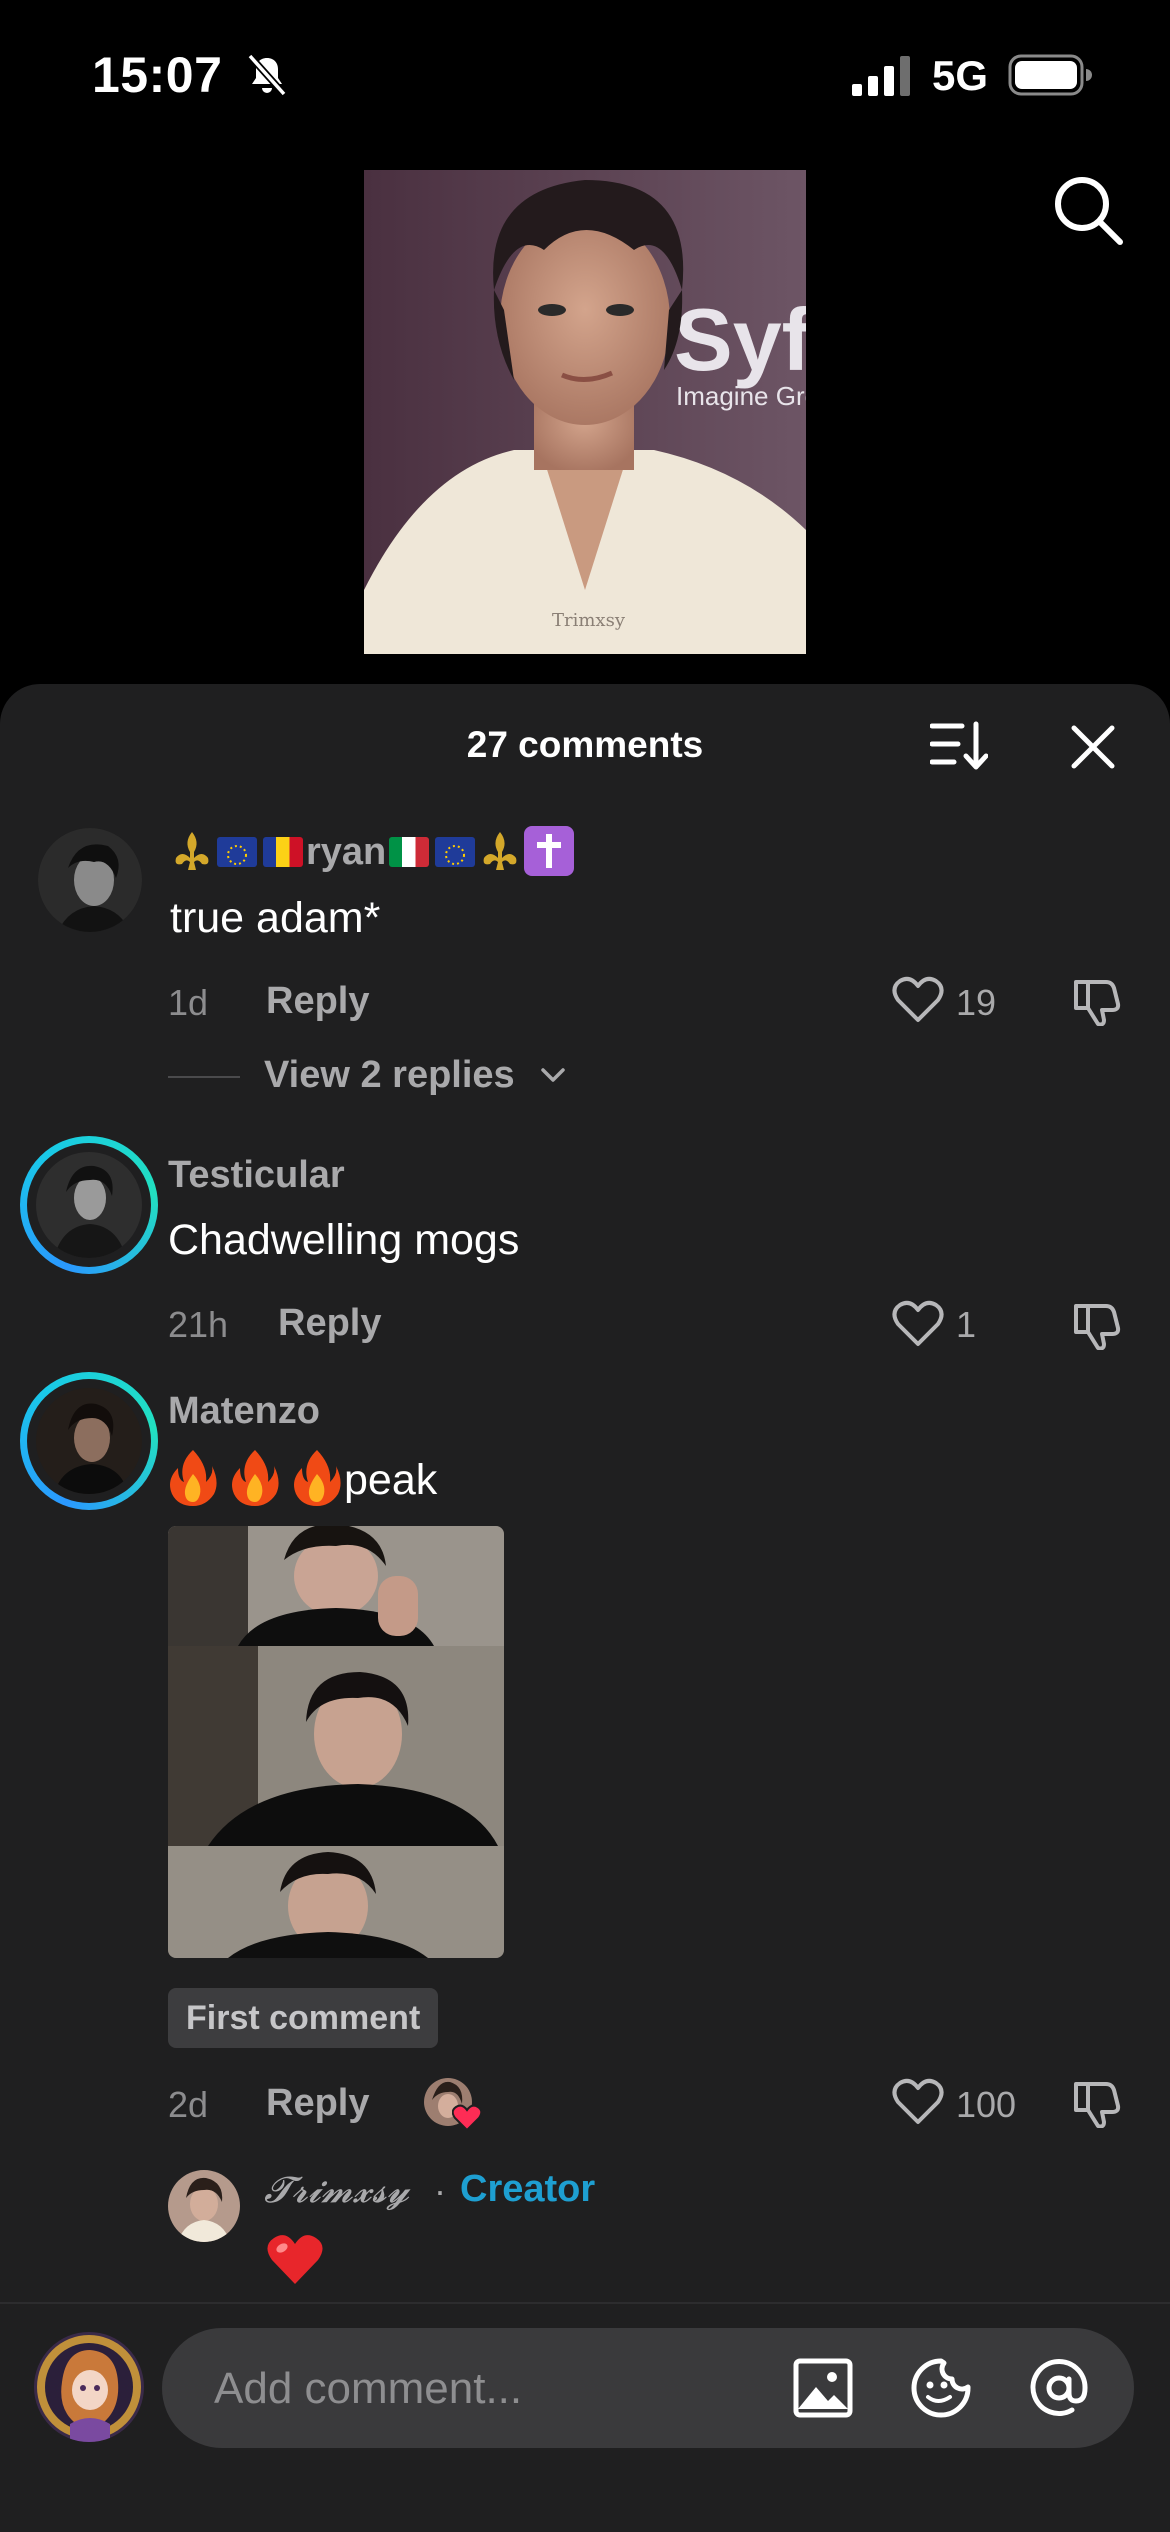  Describe the element at coordinates (553, 1075) in the screenshot. I see `chevron-down-icon` at that location.